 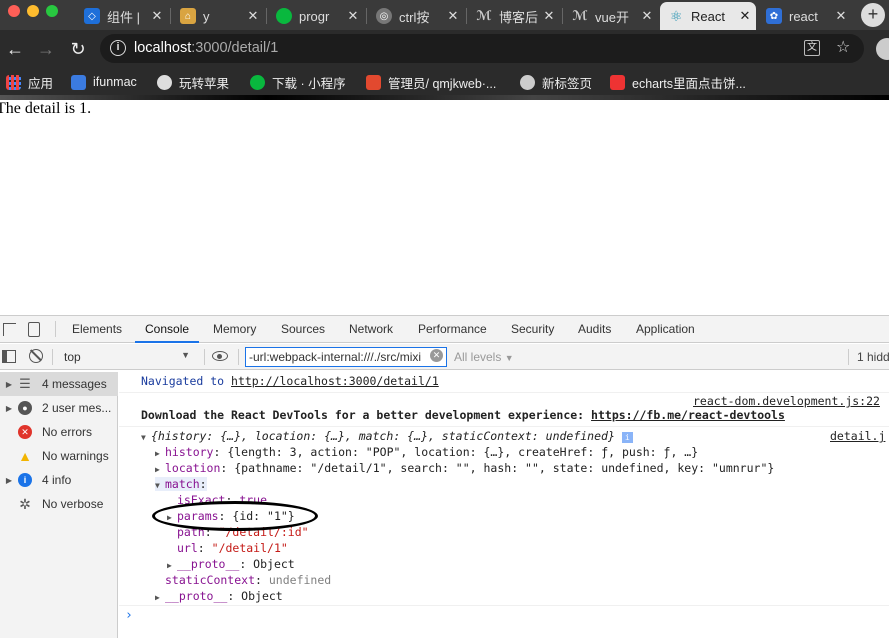 What do you see at coordinates (59, 384) in the screenshot?
I see `sidebar-item-messages: ▶ ☰ 4 messages` at bounding box center [59, 384].